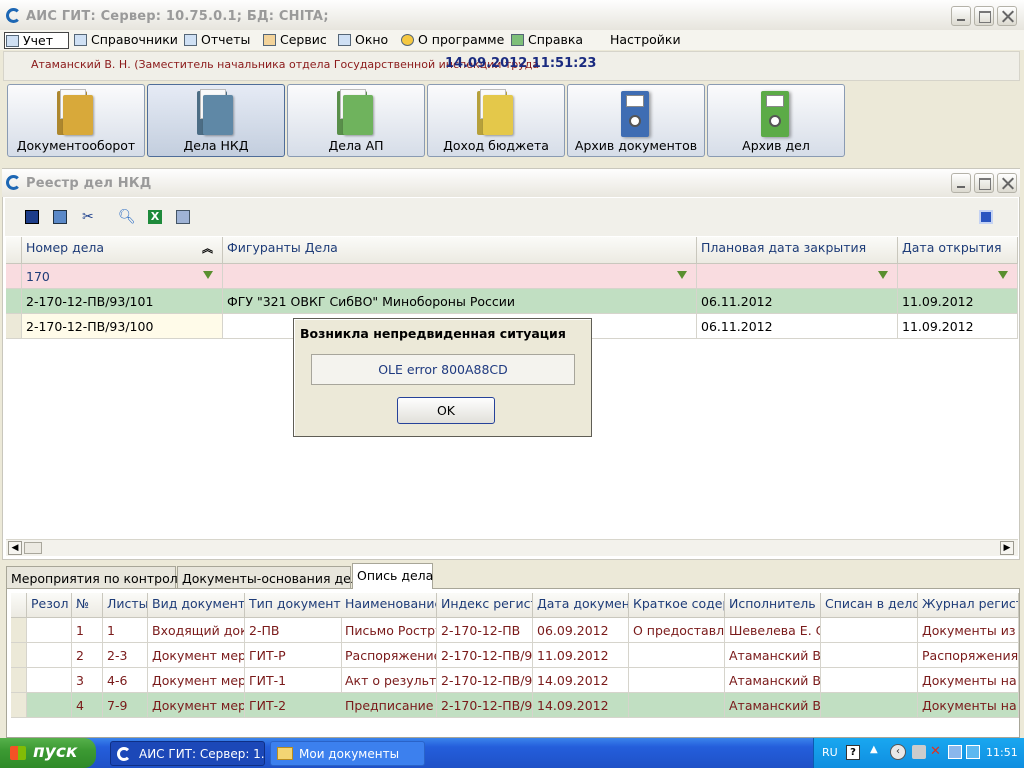 The image size is (1024, 768). What do you see at coordinates (968, 605) in the screenshot?
I see `inventory-col-12: Журнал регистр` at bounding box center [968, 605].